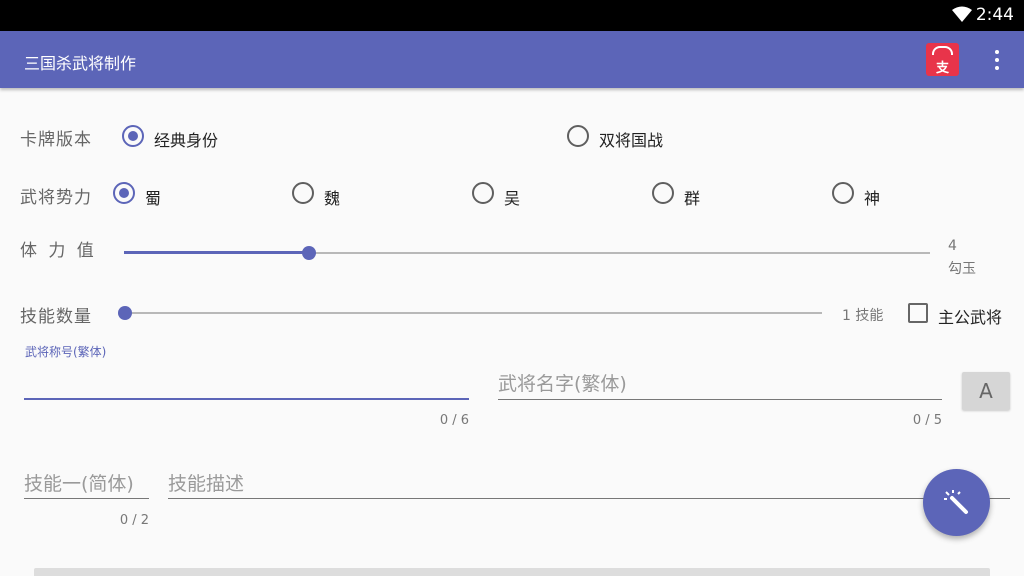 This screenshot has height=576, width=1024. What do you see at coordinates (512, 572) in the screenshot?
I see `bottom-panel-edge` at bounding box center [512, 572].